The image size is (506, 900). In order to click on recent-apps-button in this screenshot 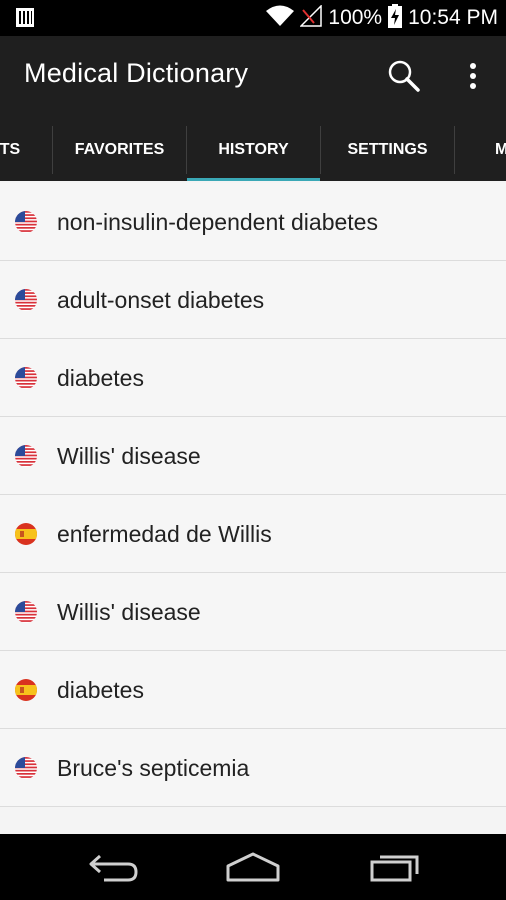, I will do `click(395, 867)`.